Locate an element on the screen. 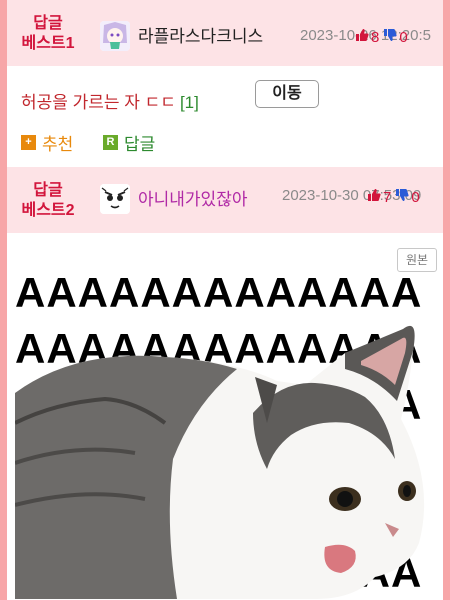 This screenshot has height=600, width=450. vote-counts: 8 0 is located at coordinates (381, 37).